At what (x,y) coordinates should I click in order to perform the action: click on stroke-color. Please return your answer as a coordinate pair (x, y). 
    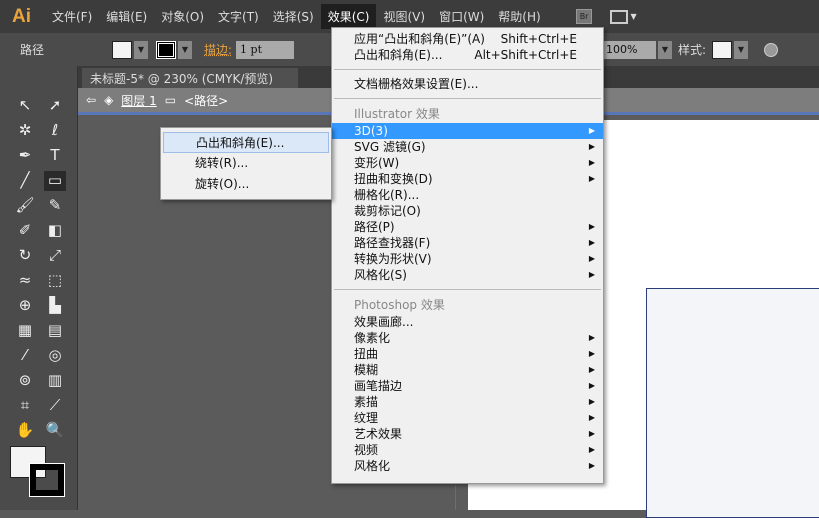
    Looking at the image, I should click on (47, 480).